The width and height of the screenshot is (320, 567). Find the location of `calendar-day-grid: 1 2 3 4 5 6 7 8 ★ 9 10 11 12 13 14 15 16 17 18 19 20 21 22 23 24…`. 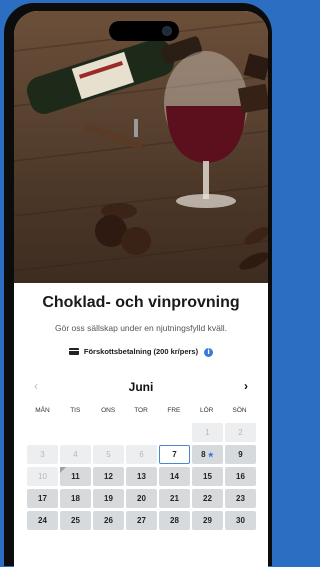

calendar-day-grid: 1 2 3 4 5 6 7 8 ★ 9 10 11 12 13 14 15 16 17 18 19 20 21 22 23 24… is located at coordinates (142, 476).